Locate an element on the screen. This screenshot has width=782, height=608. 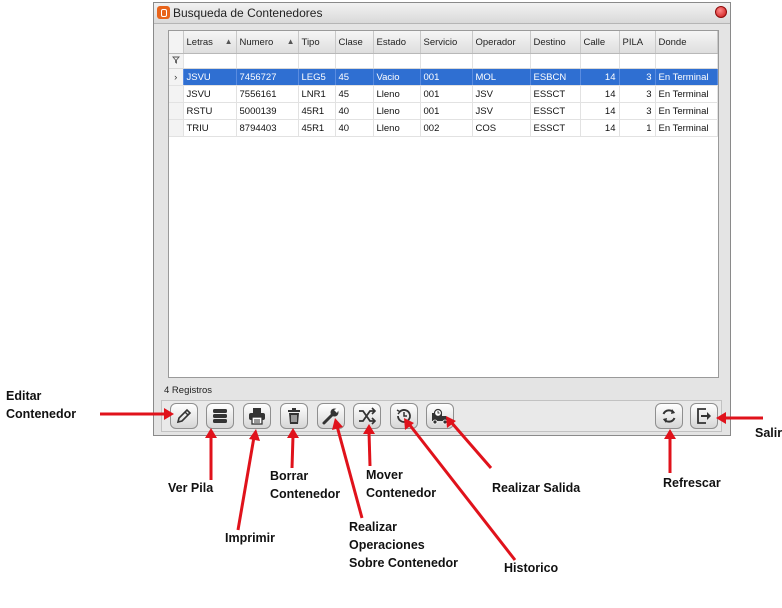
cell-numero: 7456727 is located at coordinates (267, 77).